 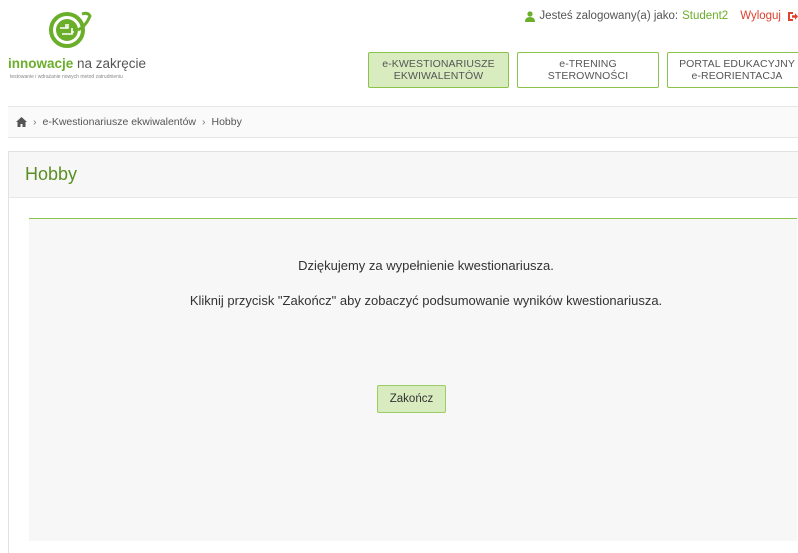 I want to click on breadcrumb-item-kwestionariusze: e-Kwestionariusze ekwiwalentów, so click(x=120, y=122).